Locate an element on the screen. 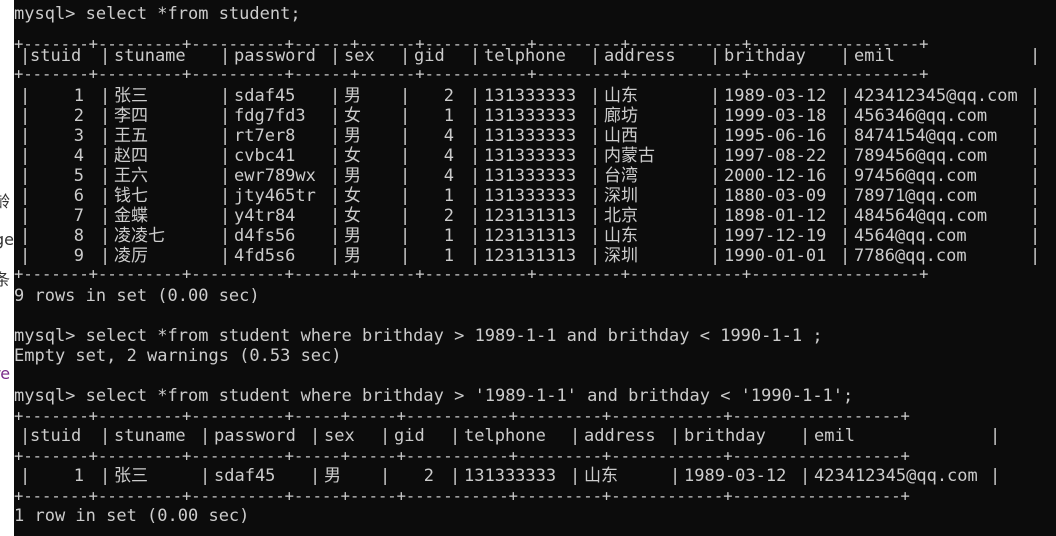 Image resolution: width=1056 pixels, height=536 pixels. table-cell: 6 is located at coordinates (78, 196).